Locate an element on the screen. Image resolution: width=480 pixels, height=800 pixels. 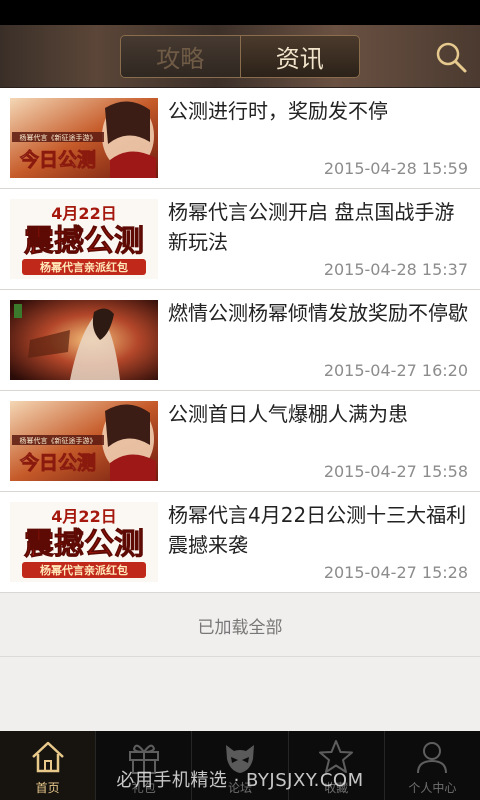
news-title: 杨幂代言公测开启 盘点国战手游新玩法 is located at coordinates (311, 227).